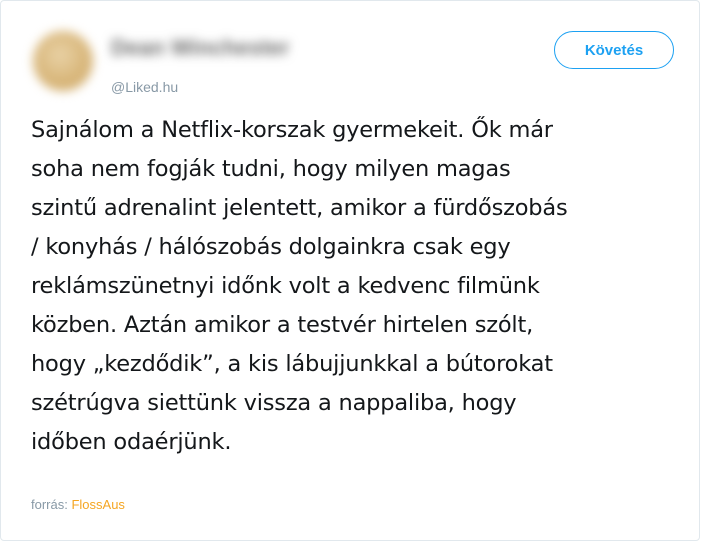 This screenshot has height=543, width=702. I want to click on display-name: Dean Winchester, so click(231, 49).